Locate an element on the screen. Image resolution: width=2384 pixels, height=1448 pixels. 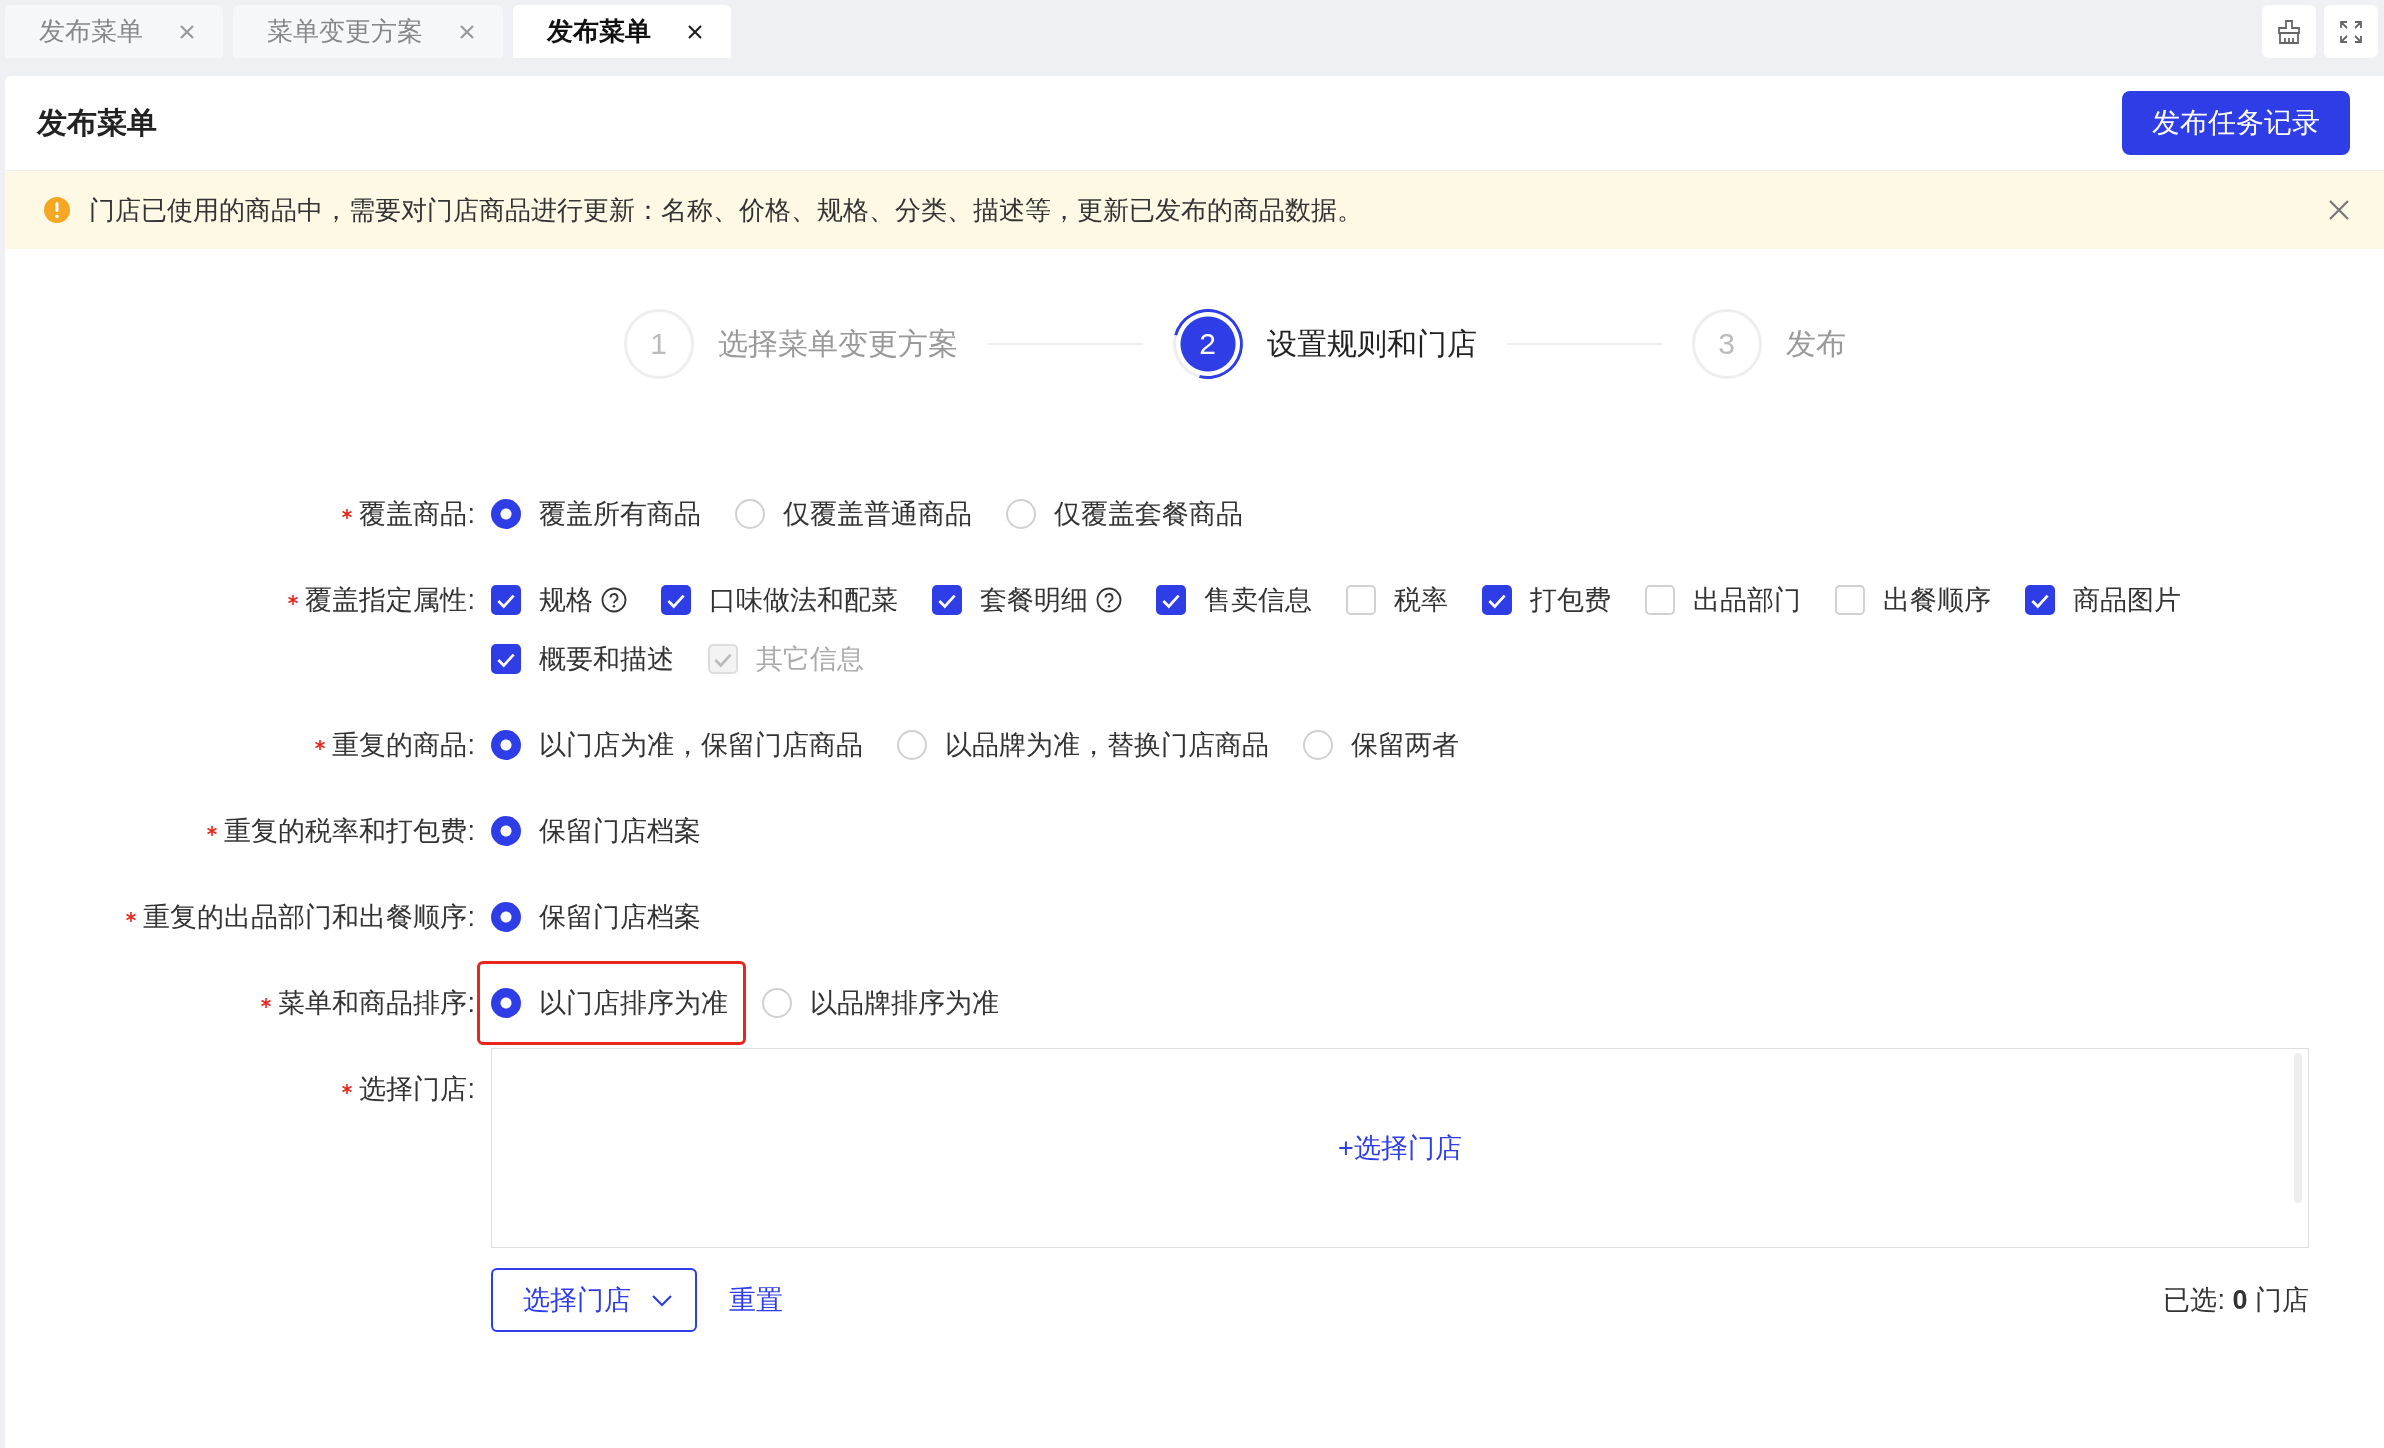
field-label: 重复的税率和打包费: is located at coordinates (349, 831).